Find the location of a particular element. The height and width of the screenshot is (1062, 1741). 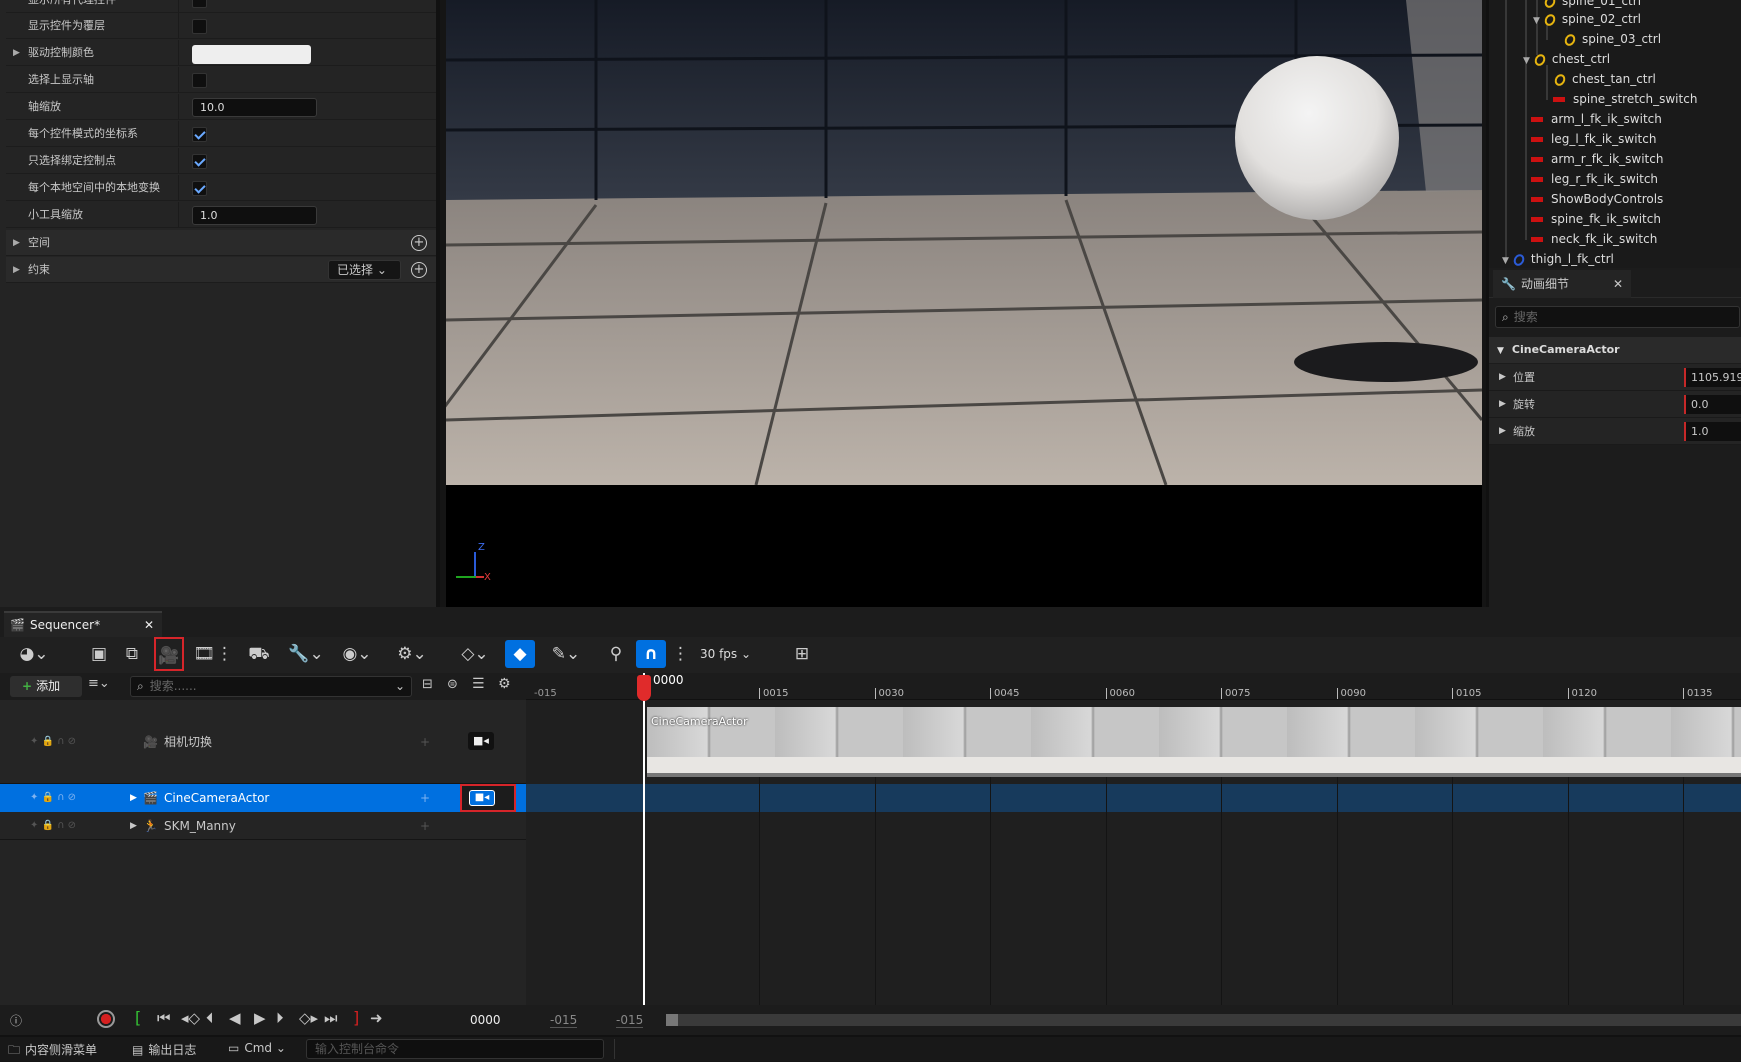

overlay-checkbox is located at coordinates (199, 26).